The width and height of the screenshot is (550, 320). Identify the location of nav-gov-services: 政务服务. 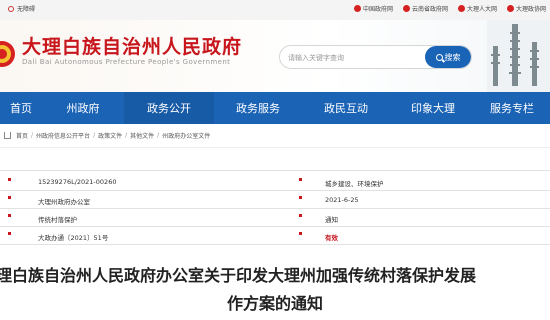
(258, 108).